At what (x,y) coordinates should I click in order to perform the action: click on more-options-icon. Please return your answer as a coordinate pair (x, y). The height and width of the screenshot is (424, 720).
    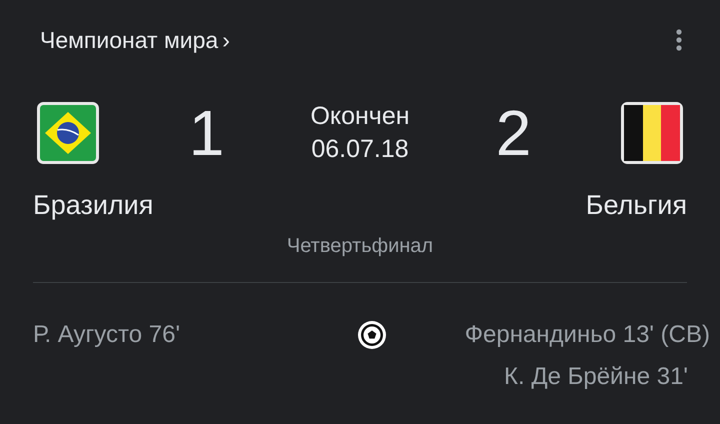
    Looking at the image, I should click on (679, 40).